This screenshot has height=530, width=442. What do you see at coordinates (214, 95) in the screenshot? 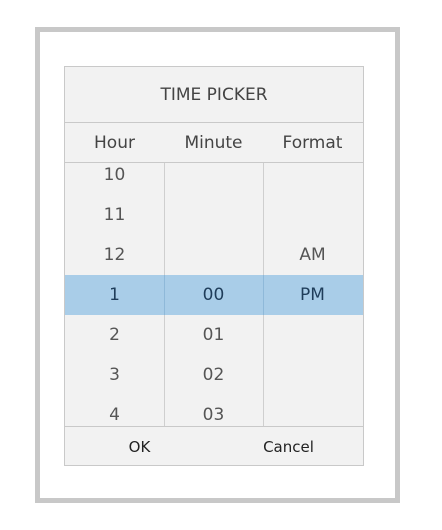
I see `picker-title: TIME PICKER` at bounding box center [214, 95].